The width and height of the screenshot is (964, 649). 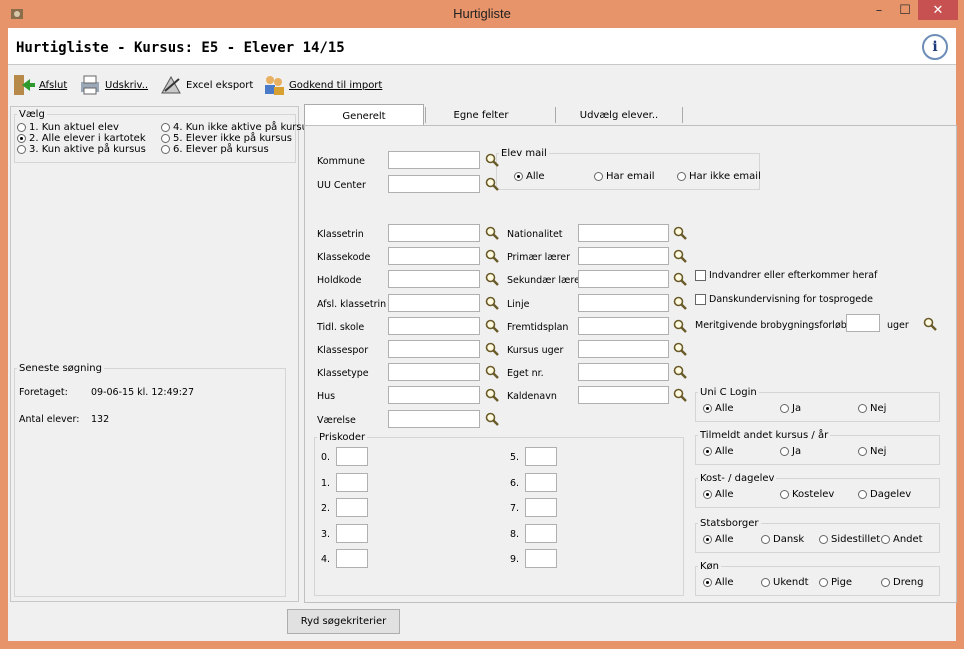 I want to click on statsborger-option: Andet, so click(x=902, y=539).